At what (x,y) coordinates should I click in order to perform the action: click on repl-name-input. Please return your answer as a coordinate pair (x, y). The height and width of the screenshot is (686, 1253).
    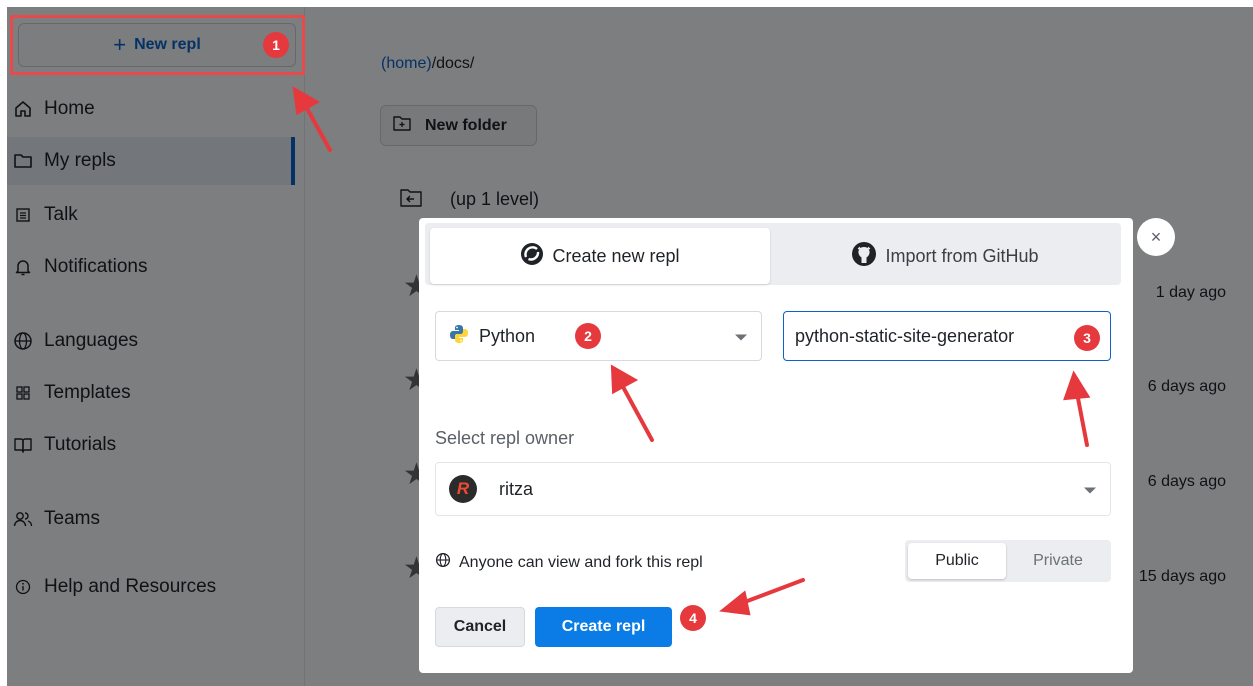
    Looking at the image, I should click on (947, 336).